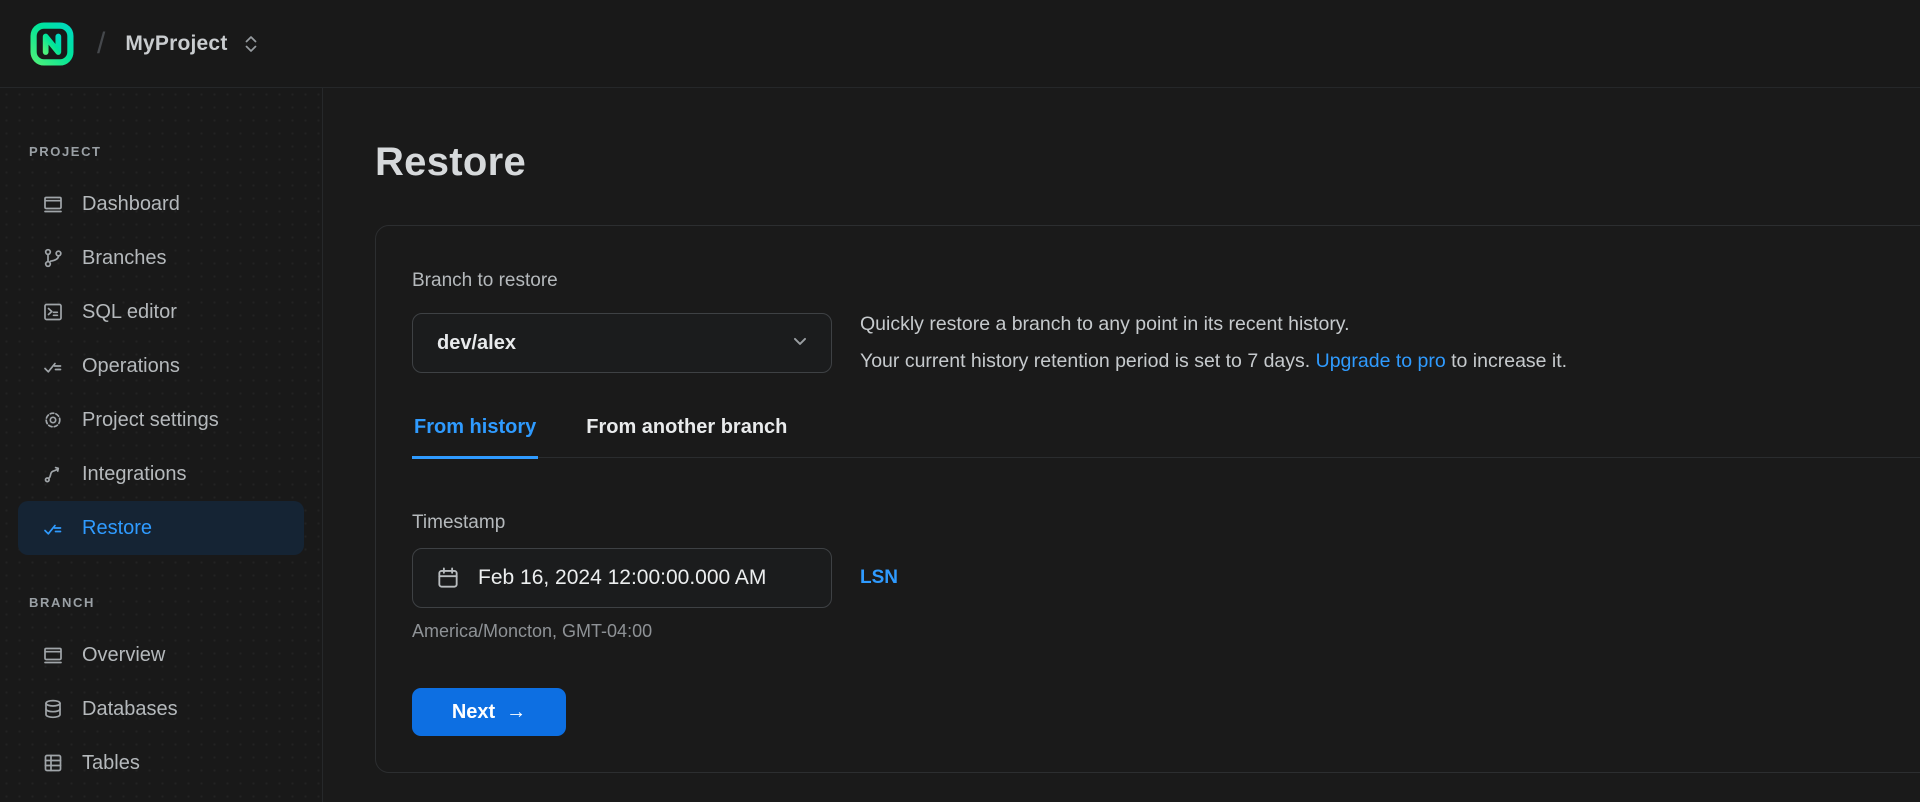 This screenshot has width=1920, height=802. What do you see at coordinates (111, 762) in the screenshot?
I see `sidebar-item-label: Tables` at bounding box center [111, 762].